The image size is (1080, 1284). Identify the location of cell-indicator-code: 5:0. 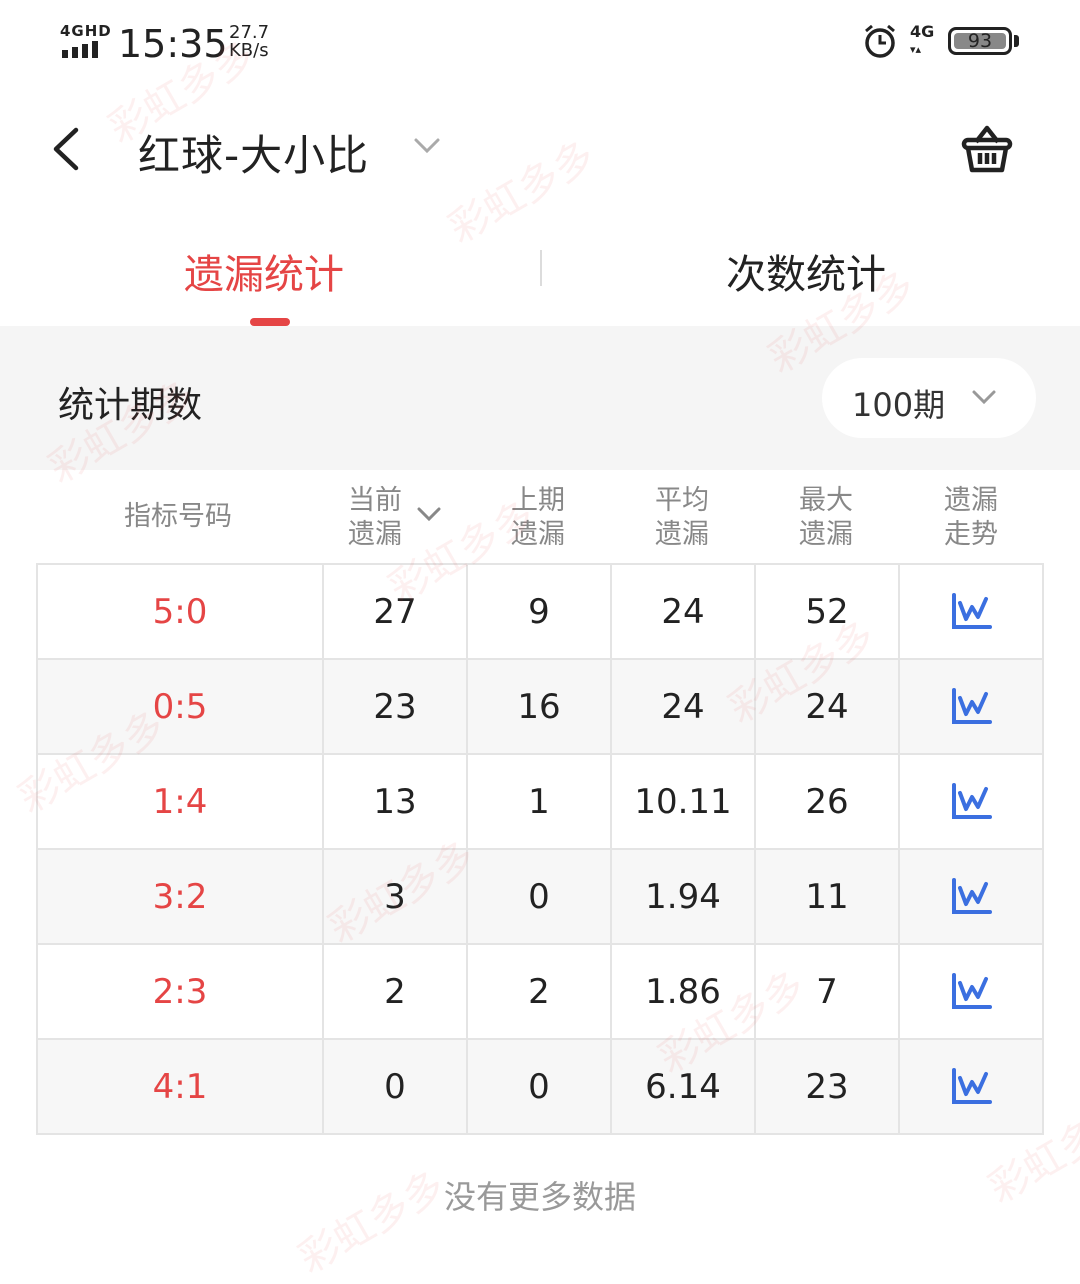
(181, 612).